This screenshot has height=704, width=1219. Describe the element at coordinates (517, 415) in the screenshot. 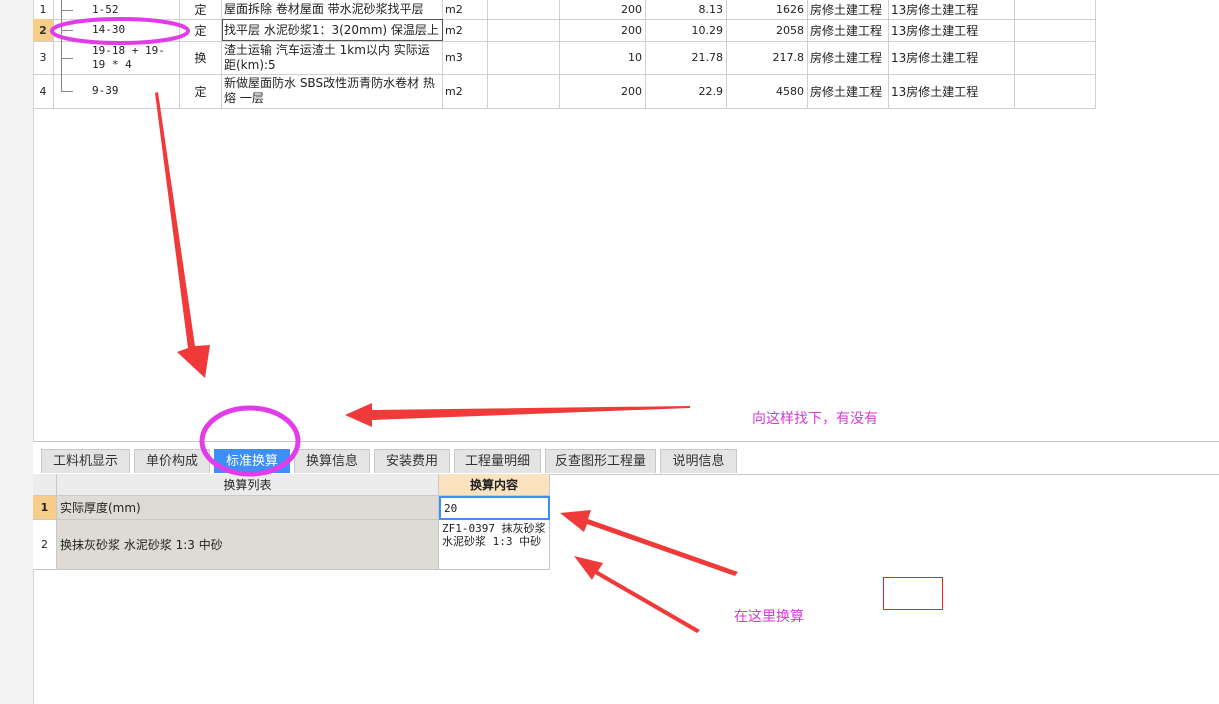

I see `arrow-left` at that location.